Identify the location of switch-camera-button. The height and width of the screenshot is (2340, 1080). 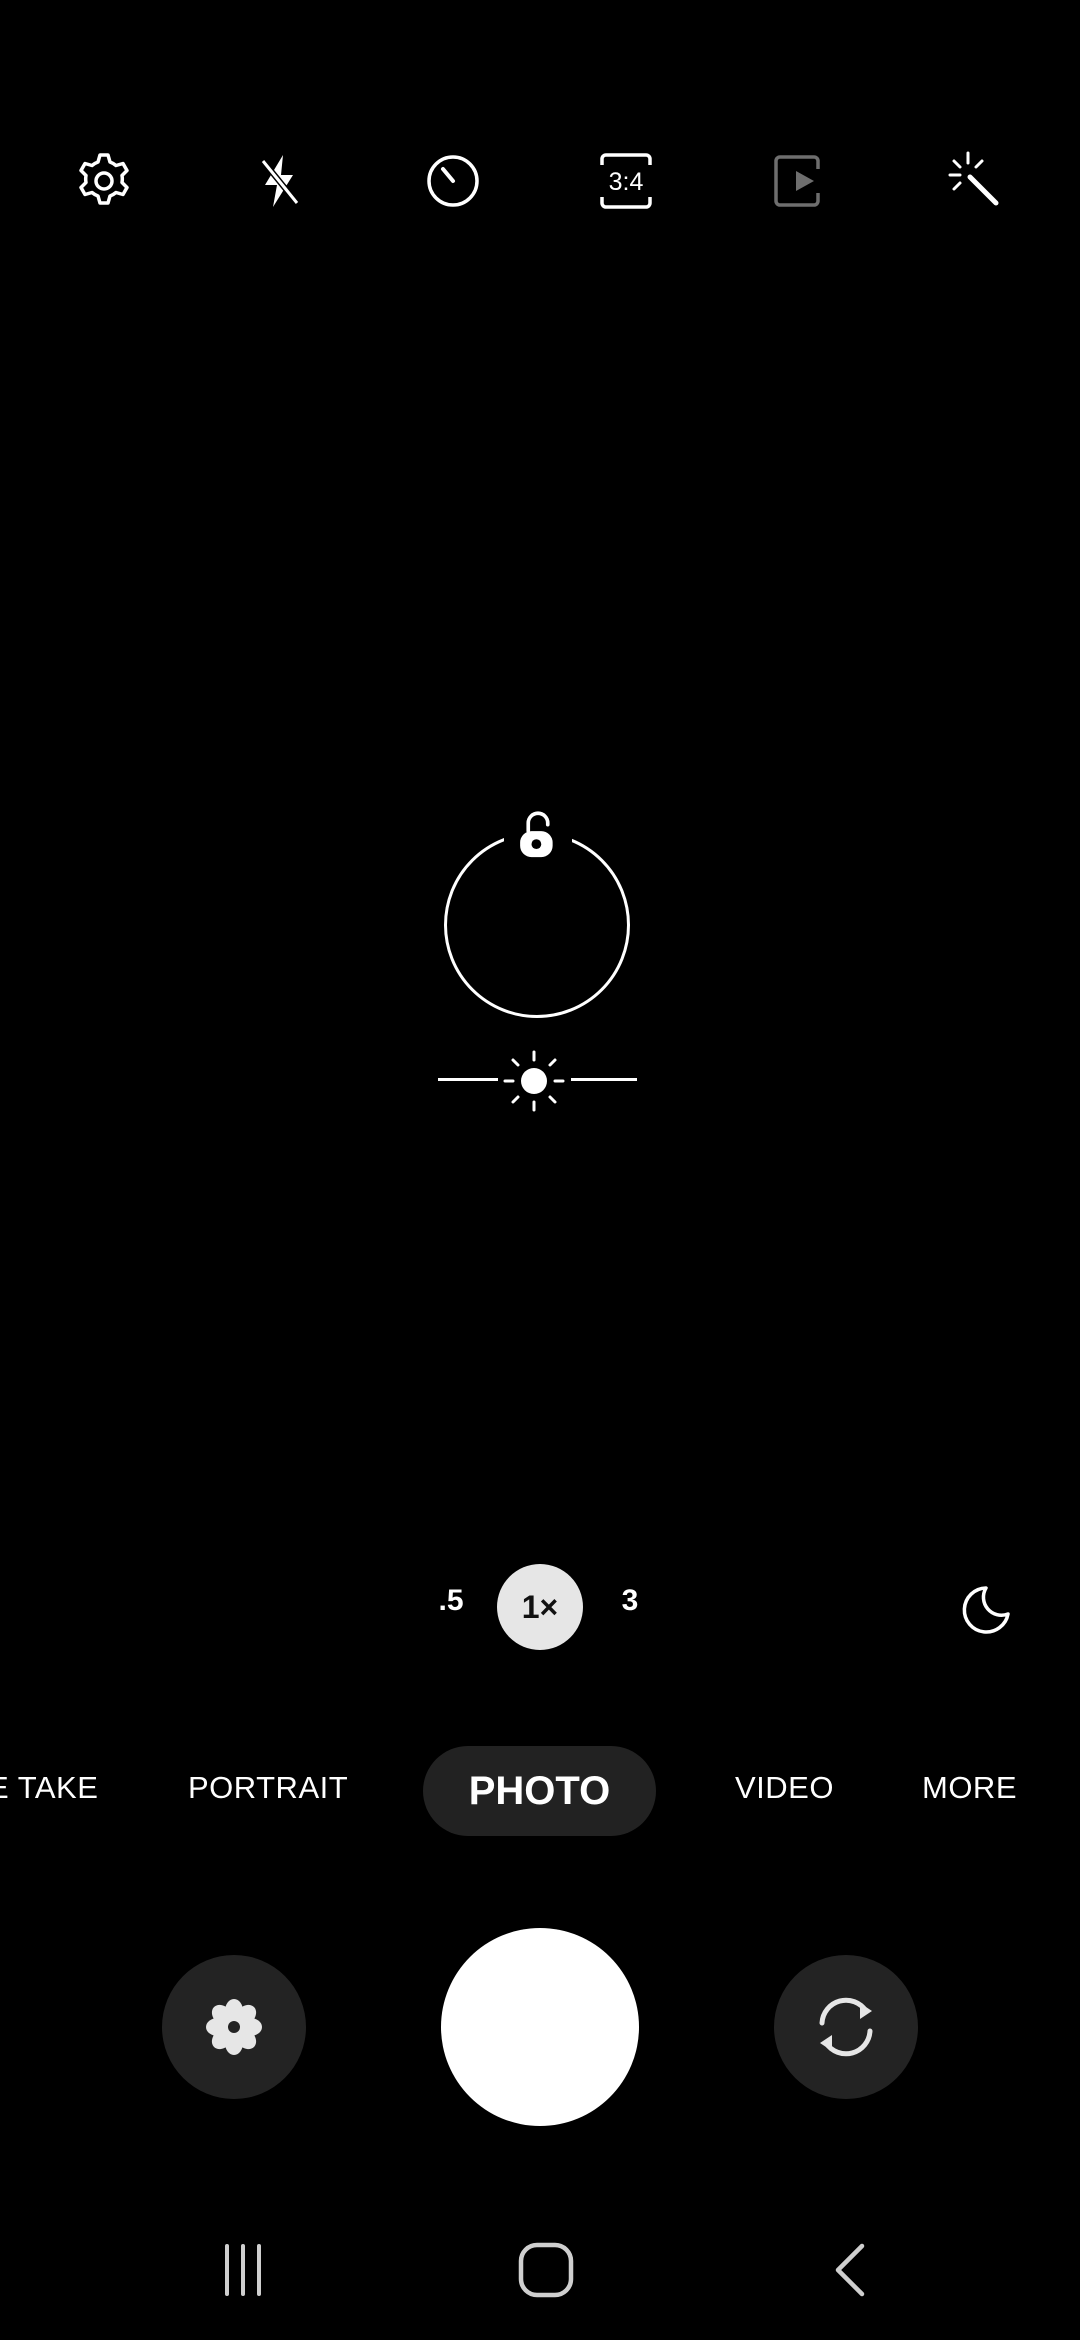
(846, 2027).